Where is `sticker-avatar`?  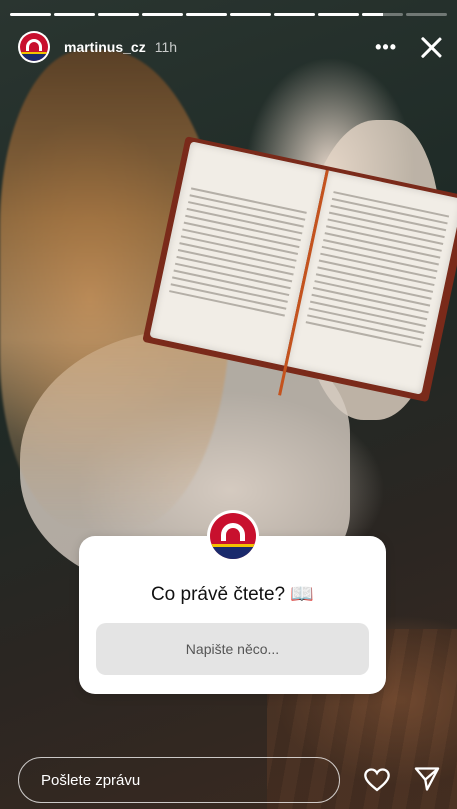 sticker-avatar is located at coordinates (233, 536).